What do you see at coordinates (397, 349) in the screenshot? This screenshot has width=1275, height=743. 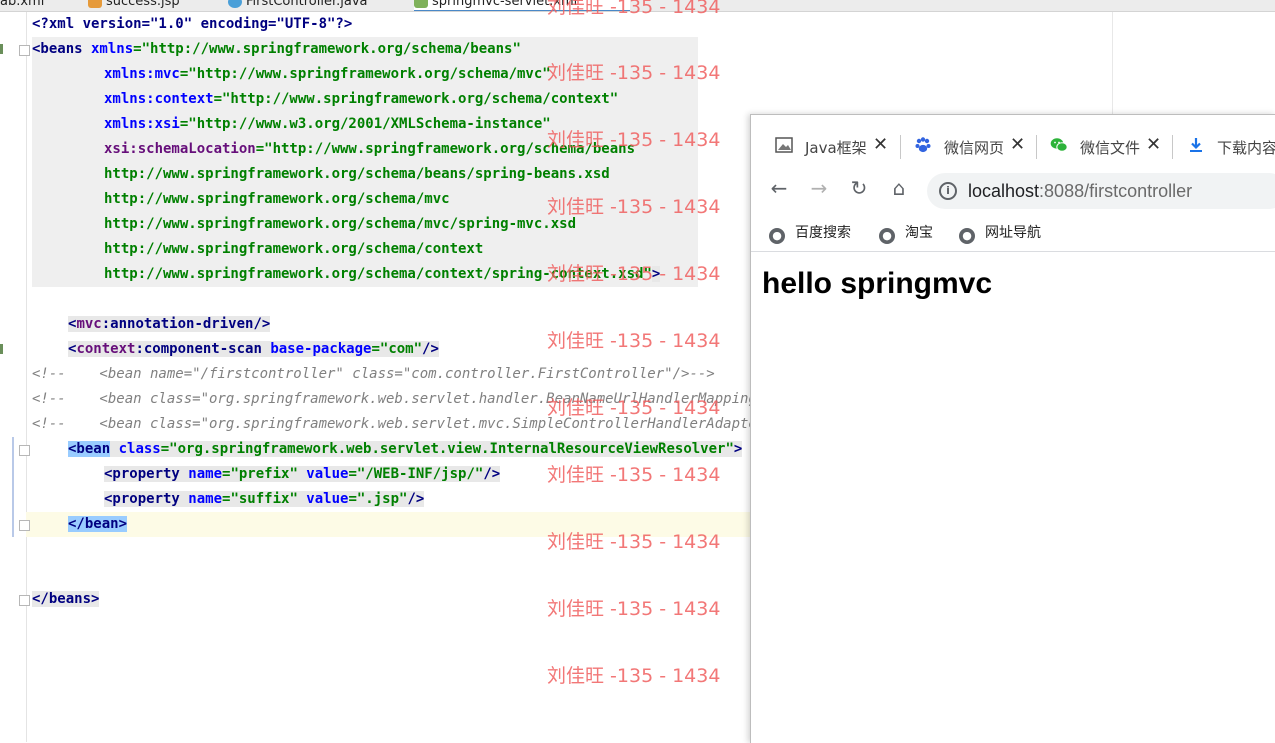 I see `attr-value: ="com"` at bounding box center [397, 349].